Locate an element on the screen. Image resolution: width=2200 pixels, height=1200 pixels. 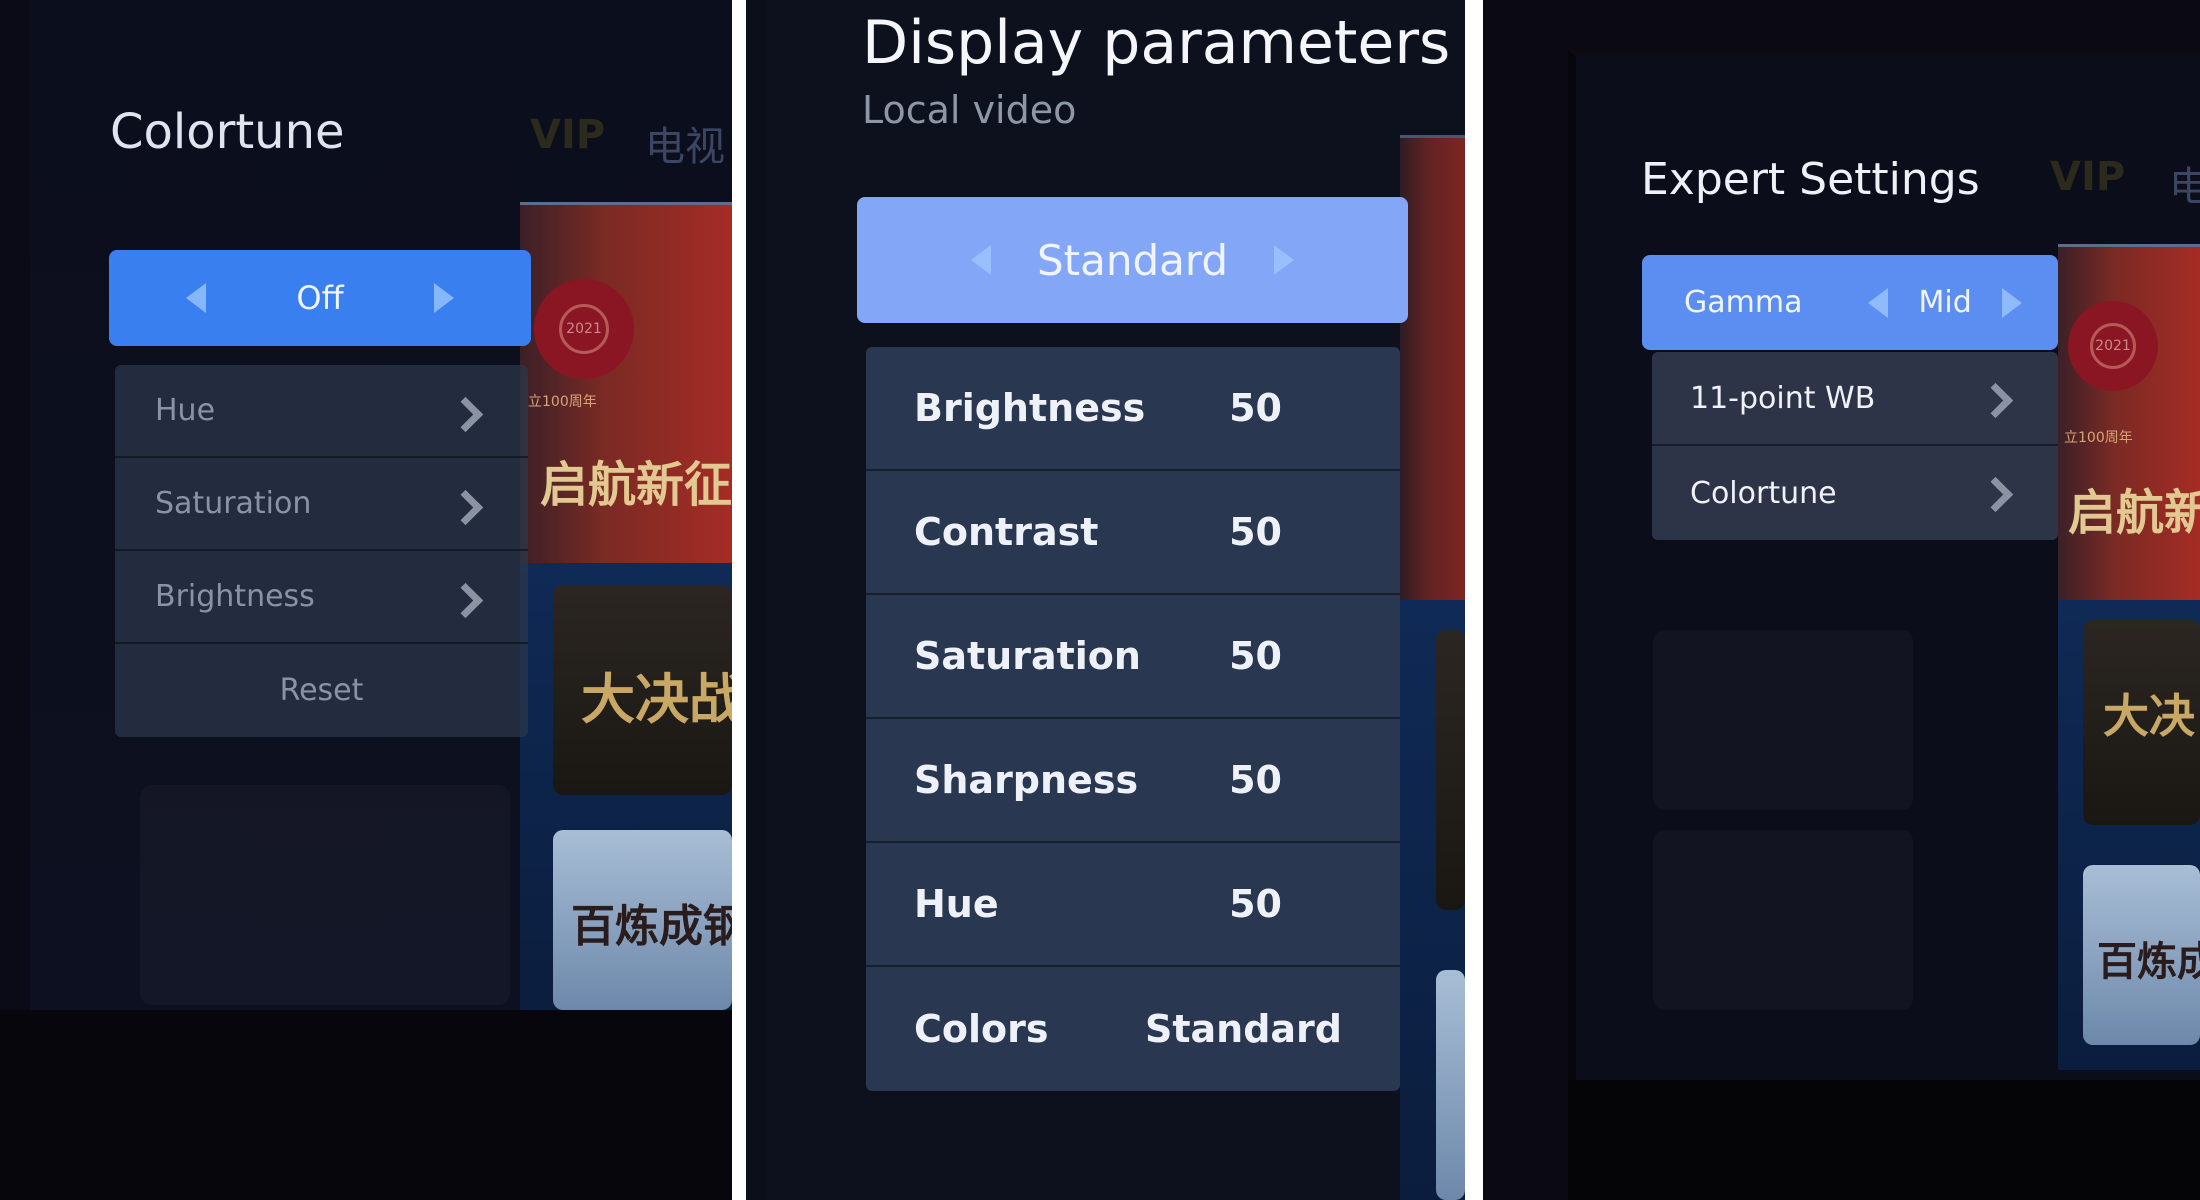
gamma-label: Gamma is located at coordinates (1743, 302).